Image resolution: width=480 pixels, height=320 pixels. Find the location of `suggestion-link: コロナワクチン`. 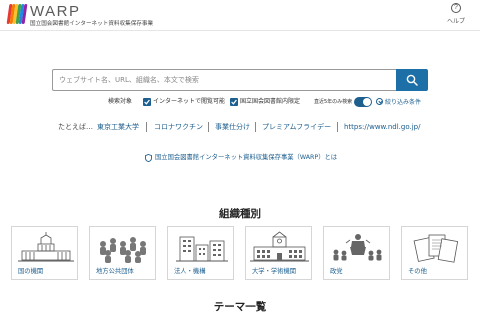

suggestion-link: コロナワクチン is located at coordinates (178, 127).